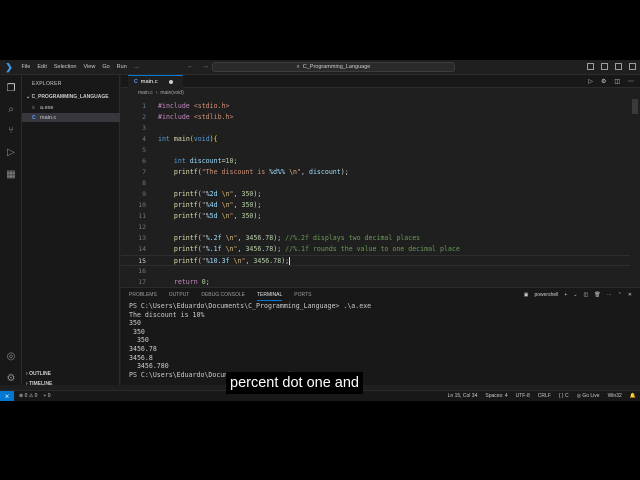 Image resolution: width=640 pixels, height=480 pixels. I want to click on explorer-title: EXPLORER, so click(47, 84).